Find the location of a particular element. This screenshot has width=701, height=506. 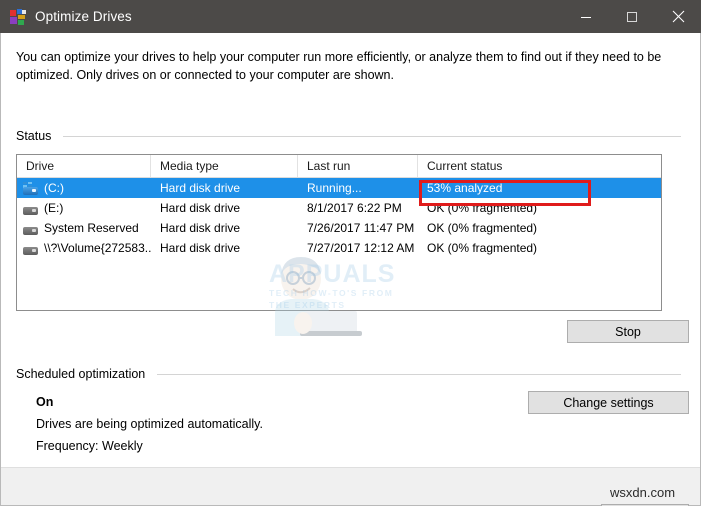

column-header-last-run: Last run is located at coordinates (358, 166).